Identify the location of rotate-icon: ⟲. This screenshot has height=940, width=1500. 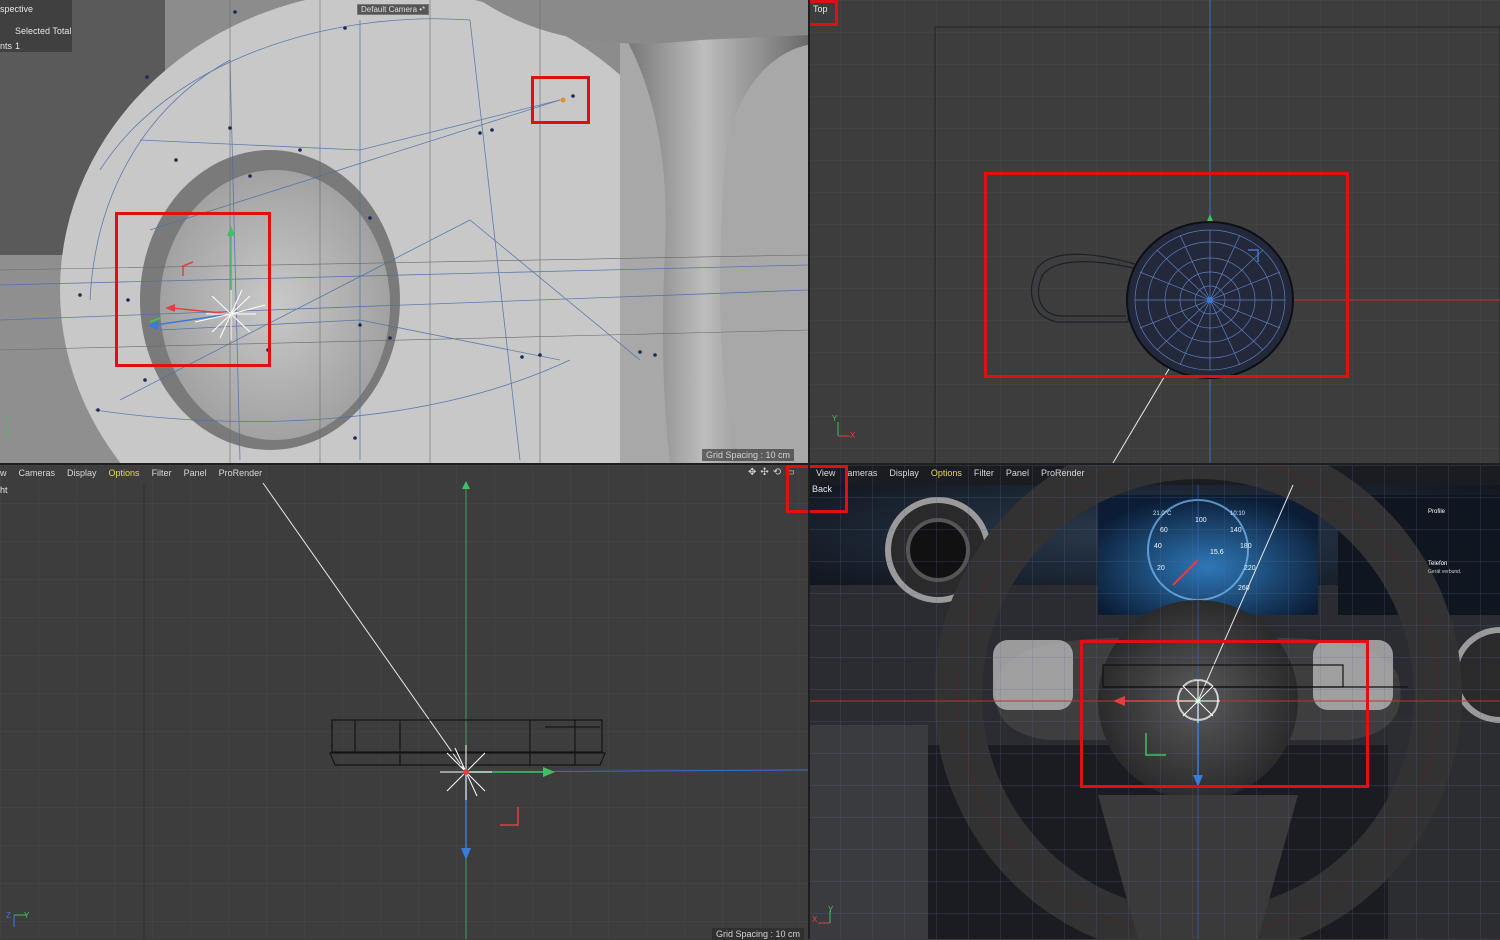
(777, 472).